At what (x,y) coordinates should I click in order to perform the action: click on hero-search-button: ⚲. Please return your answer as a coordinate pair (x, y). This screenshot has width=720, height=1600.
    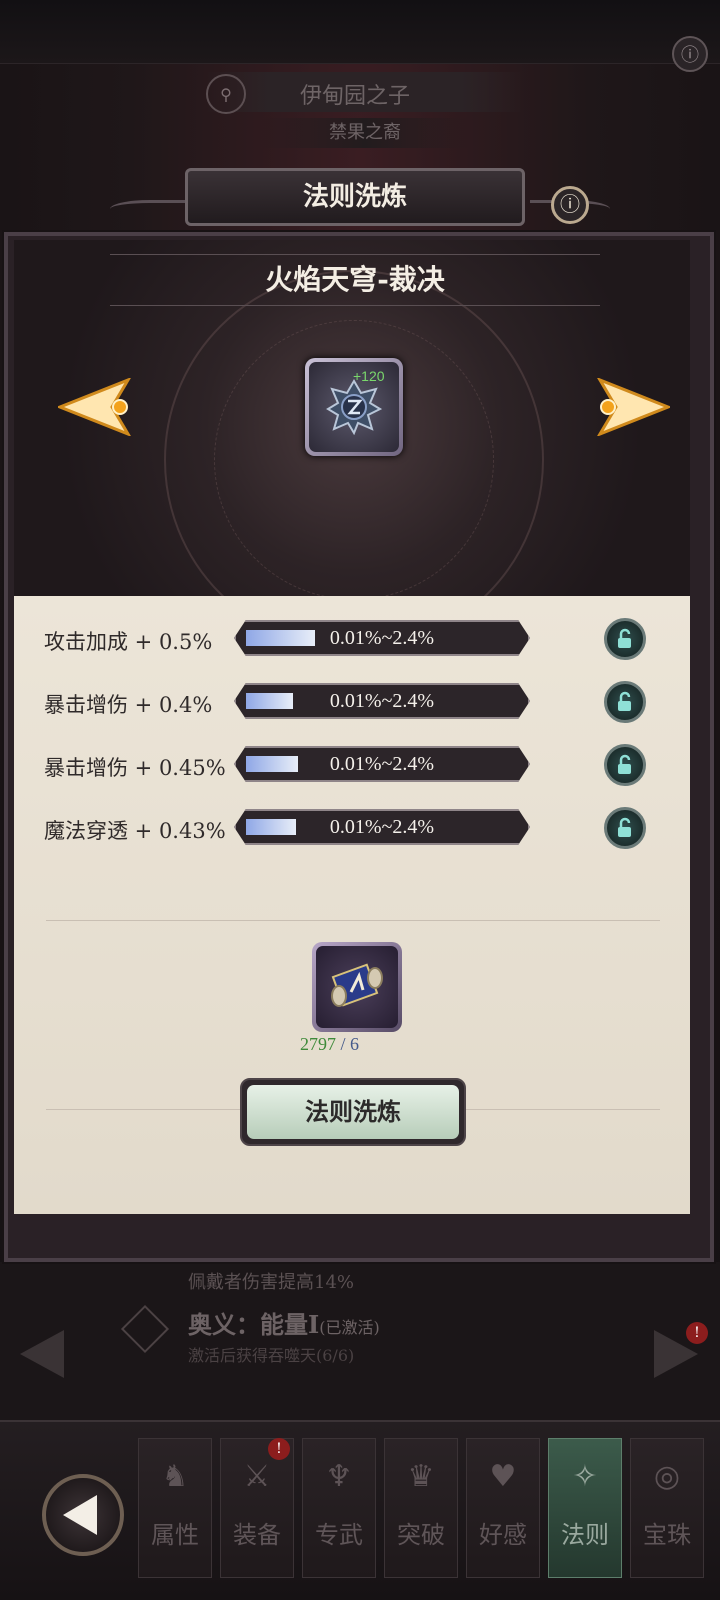
    Looking at the image, I should click on (226, 94).